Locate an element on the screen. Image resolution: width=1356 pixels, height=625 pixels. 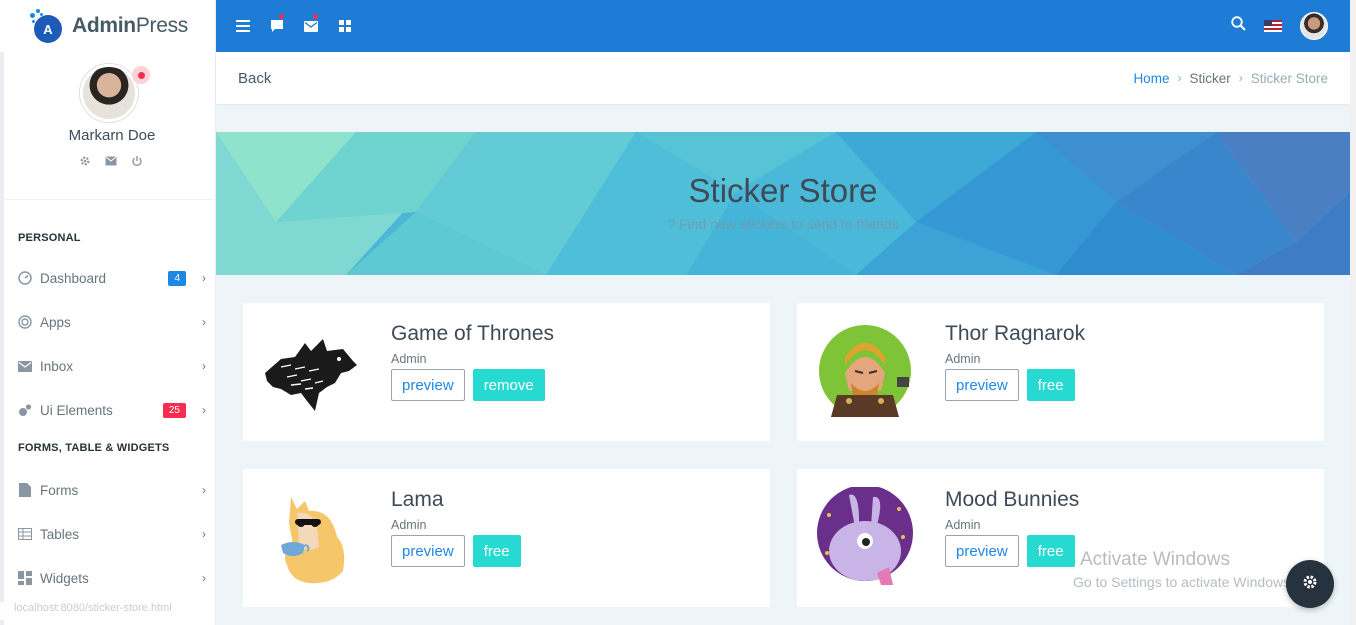
power-icon is located at coordinates (137, 161).